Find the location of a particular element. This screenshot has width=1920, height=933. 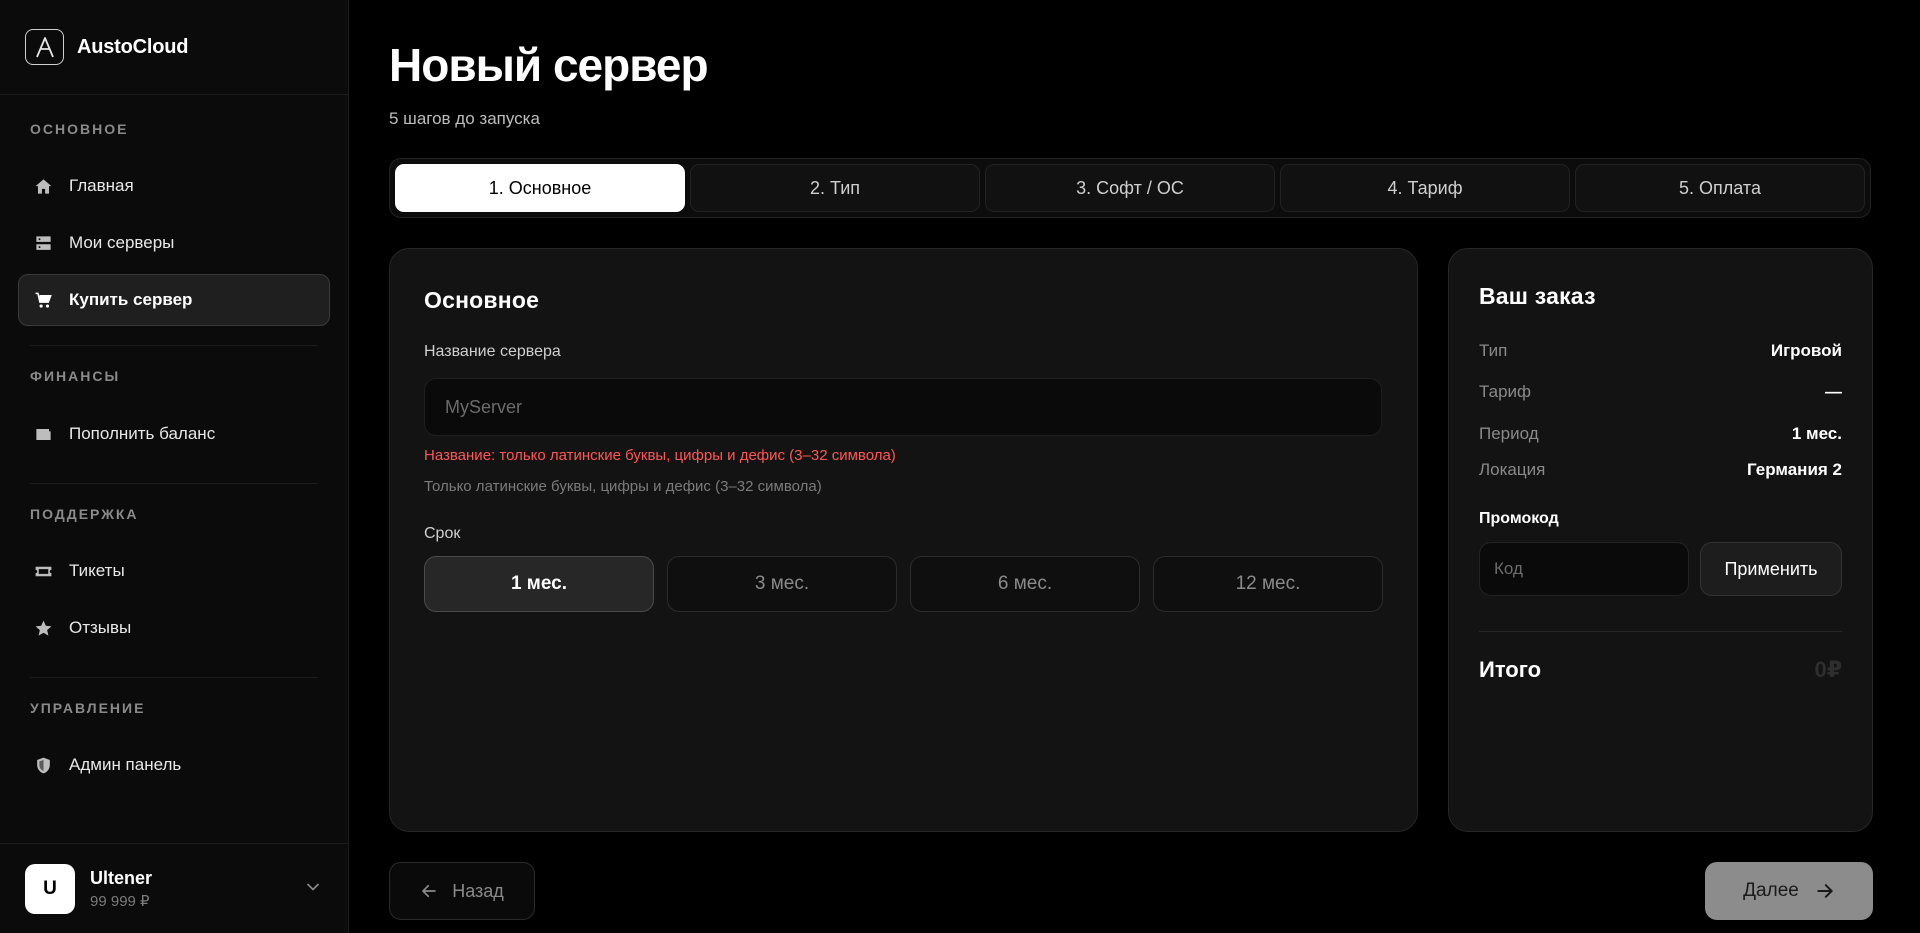

star-icon is located at coordinates (43, 628).